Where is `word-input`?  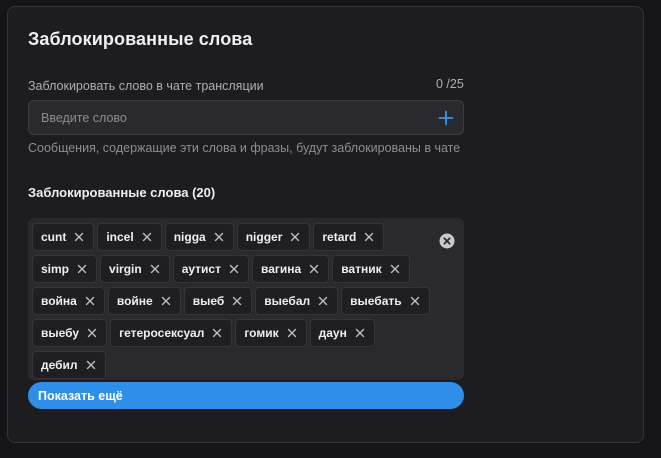 word-input is located at coordinates (229, 117).